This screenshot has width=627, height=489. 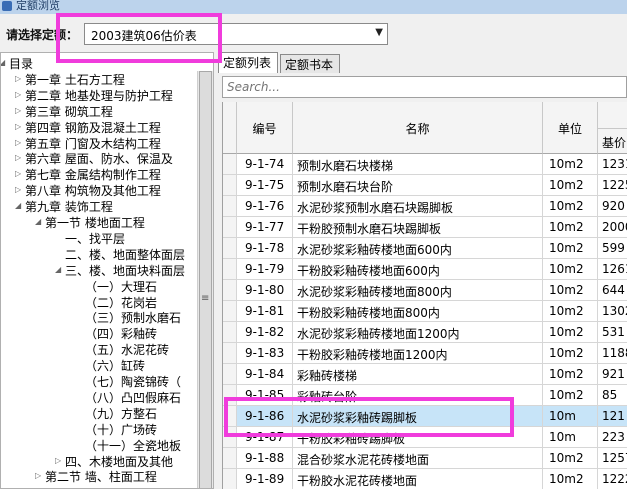 I want to click on tree-item: ▷ 第八章 构筑物及其他工程, so click(x=88, y=190).